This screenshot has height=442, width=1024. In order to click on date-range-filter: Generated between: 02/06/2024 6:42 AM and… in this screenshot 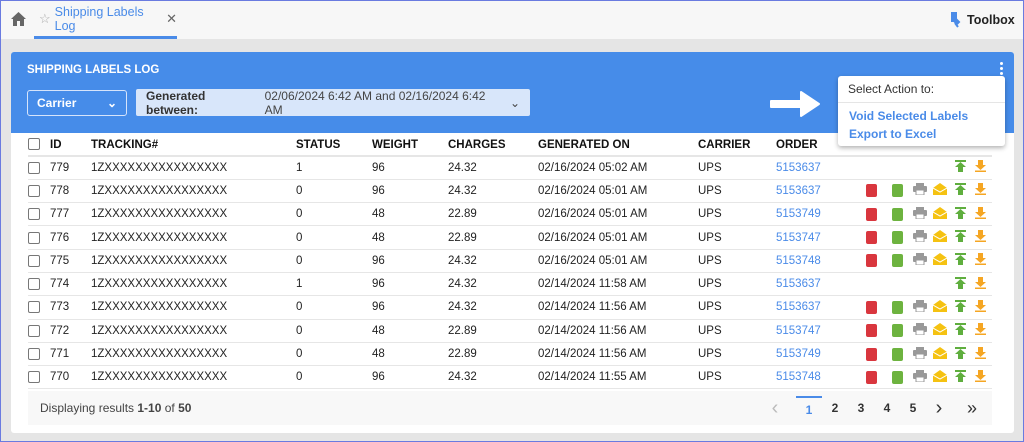, I will do `click(333, 103)`.